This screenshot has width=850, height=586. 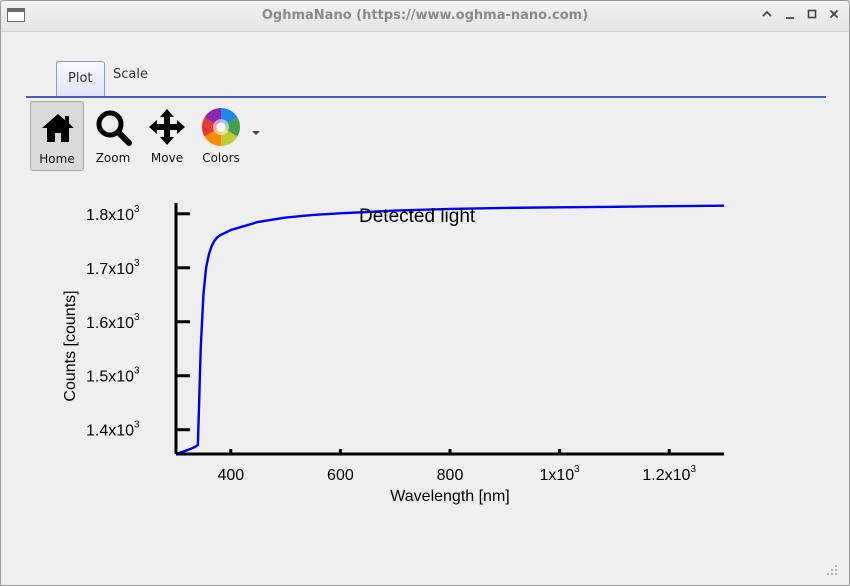 What do you see at coordinates (113, 430) in the screenshot?
I see `y-tick-label: 1.4x103` at bounding box center [113, 430].